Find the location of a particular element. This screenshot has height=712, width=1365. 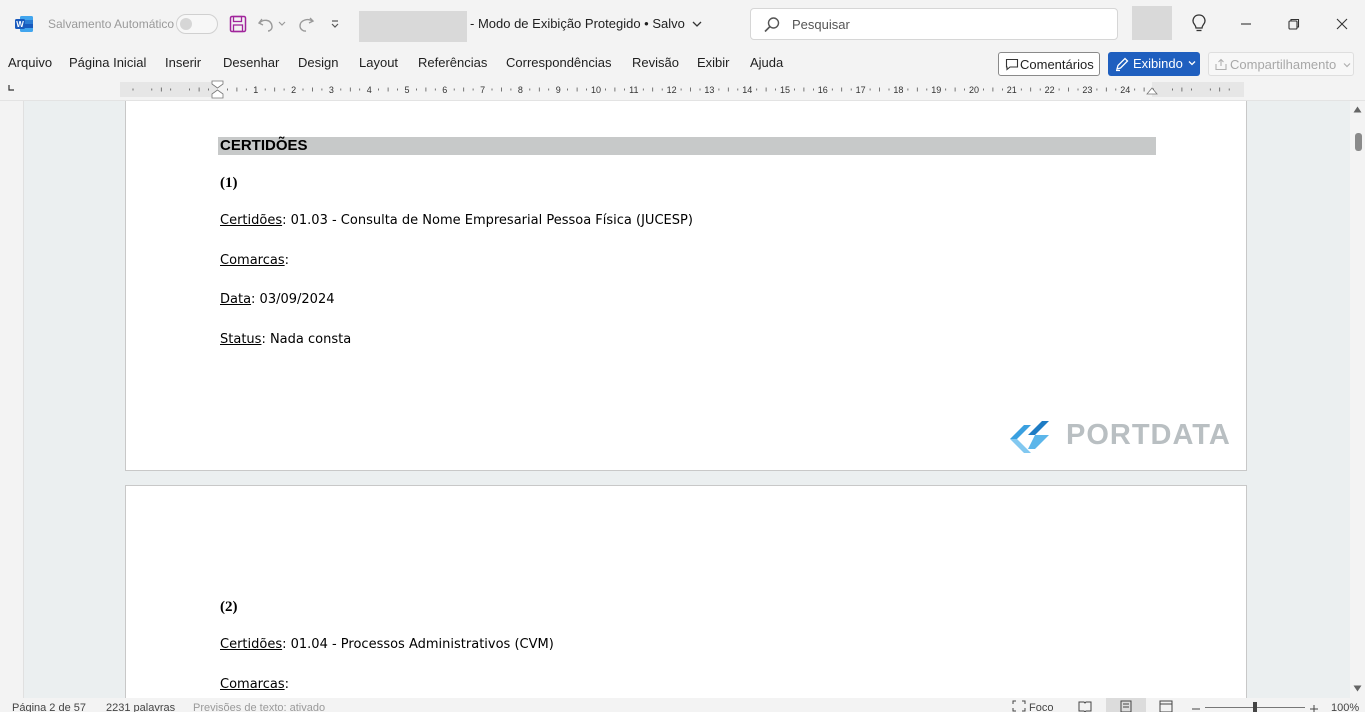

zoom-level: 100% is located at coordinates (1345, 707).